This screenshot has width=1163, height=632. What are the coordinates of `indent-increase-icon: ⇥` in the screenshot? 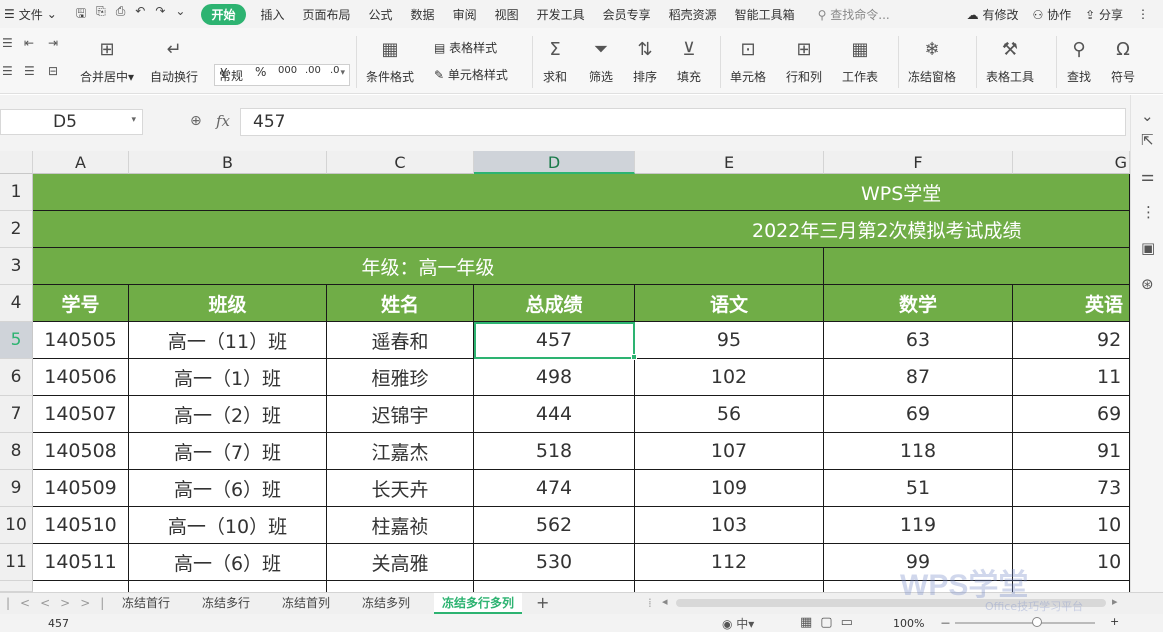 It's located at (53, 43).